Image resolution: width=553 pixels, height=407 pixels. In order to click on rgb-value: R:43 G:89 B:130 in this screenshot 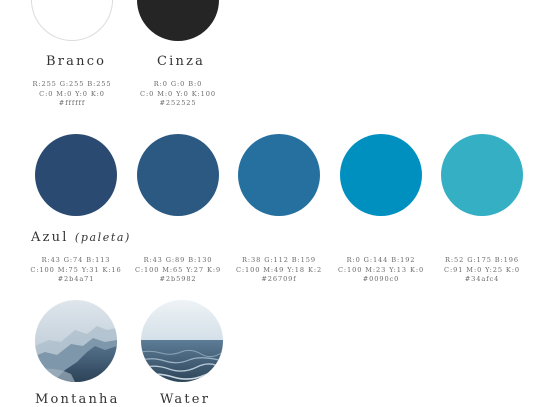, I will do `click(178, 260)`.